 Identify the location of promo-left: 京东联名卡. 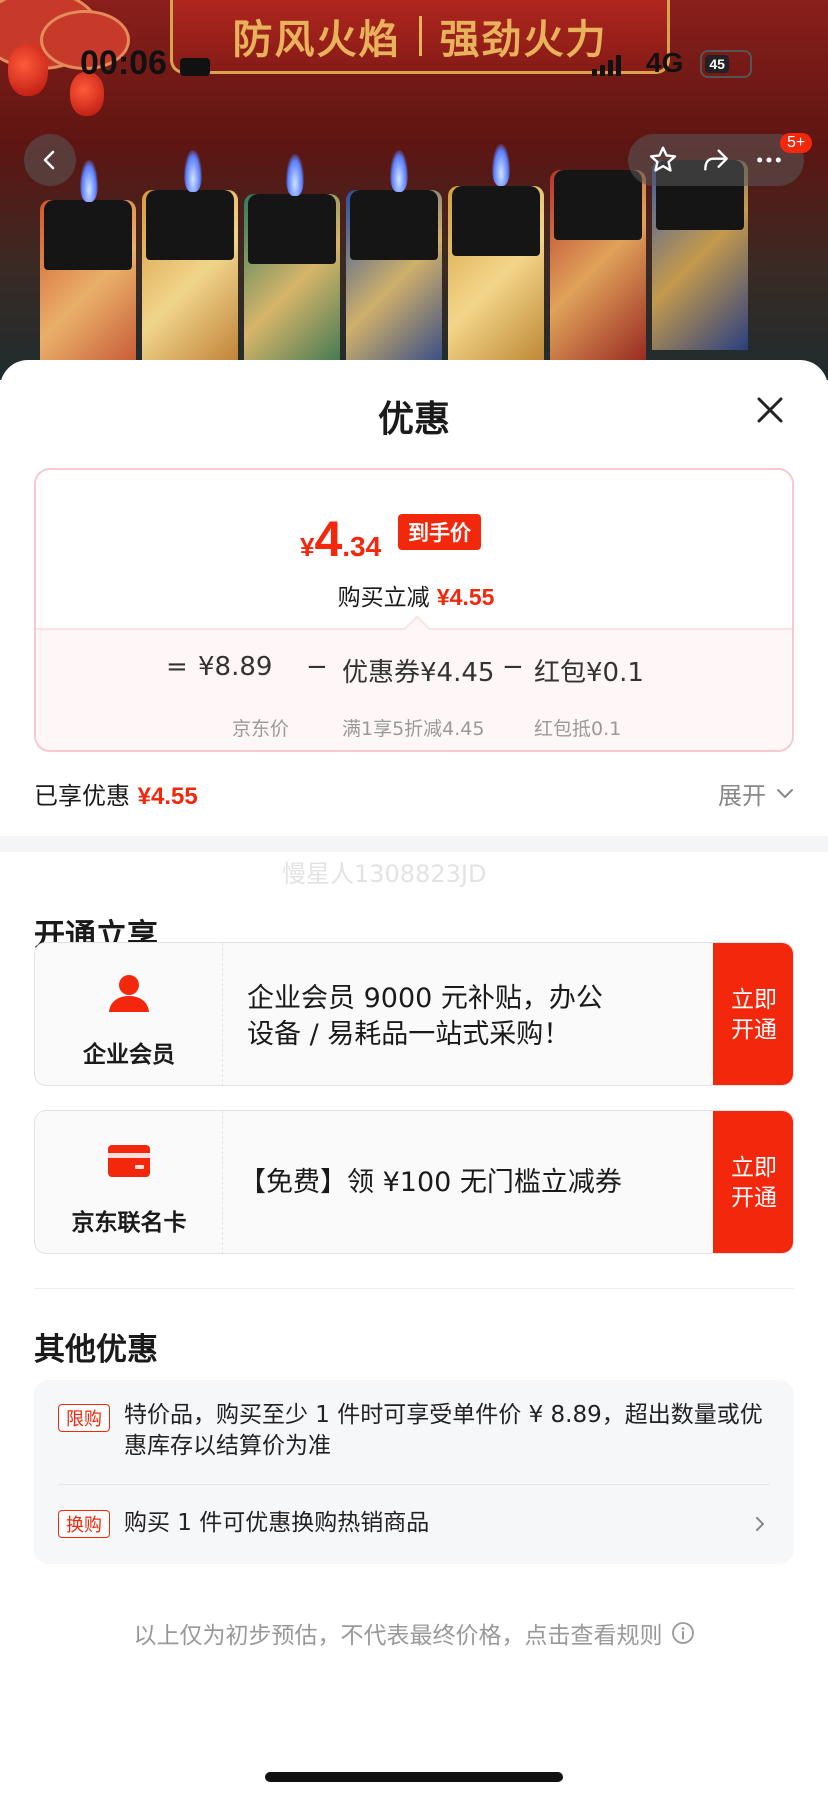
(129, 1182).